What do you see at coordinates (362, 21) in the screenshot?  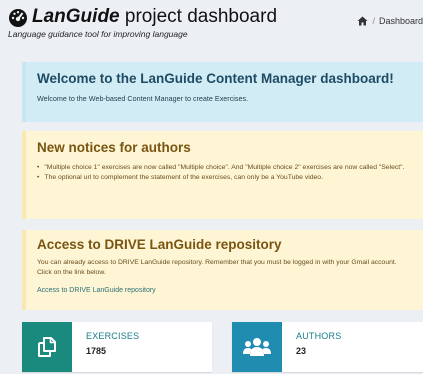 I see `home-icon` at bounding box center [362, 21].